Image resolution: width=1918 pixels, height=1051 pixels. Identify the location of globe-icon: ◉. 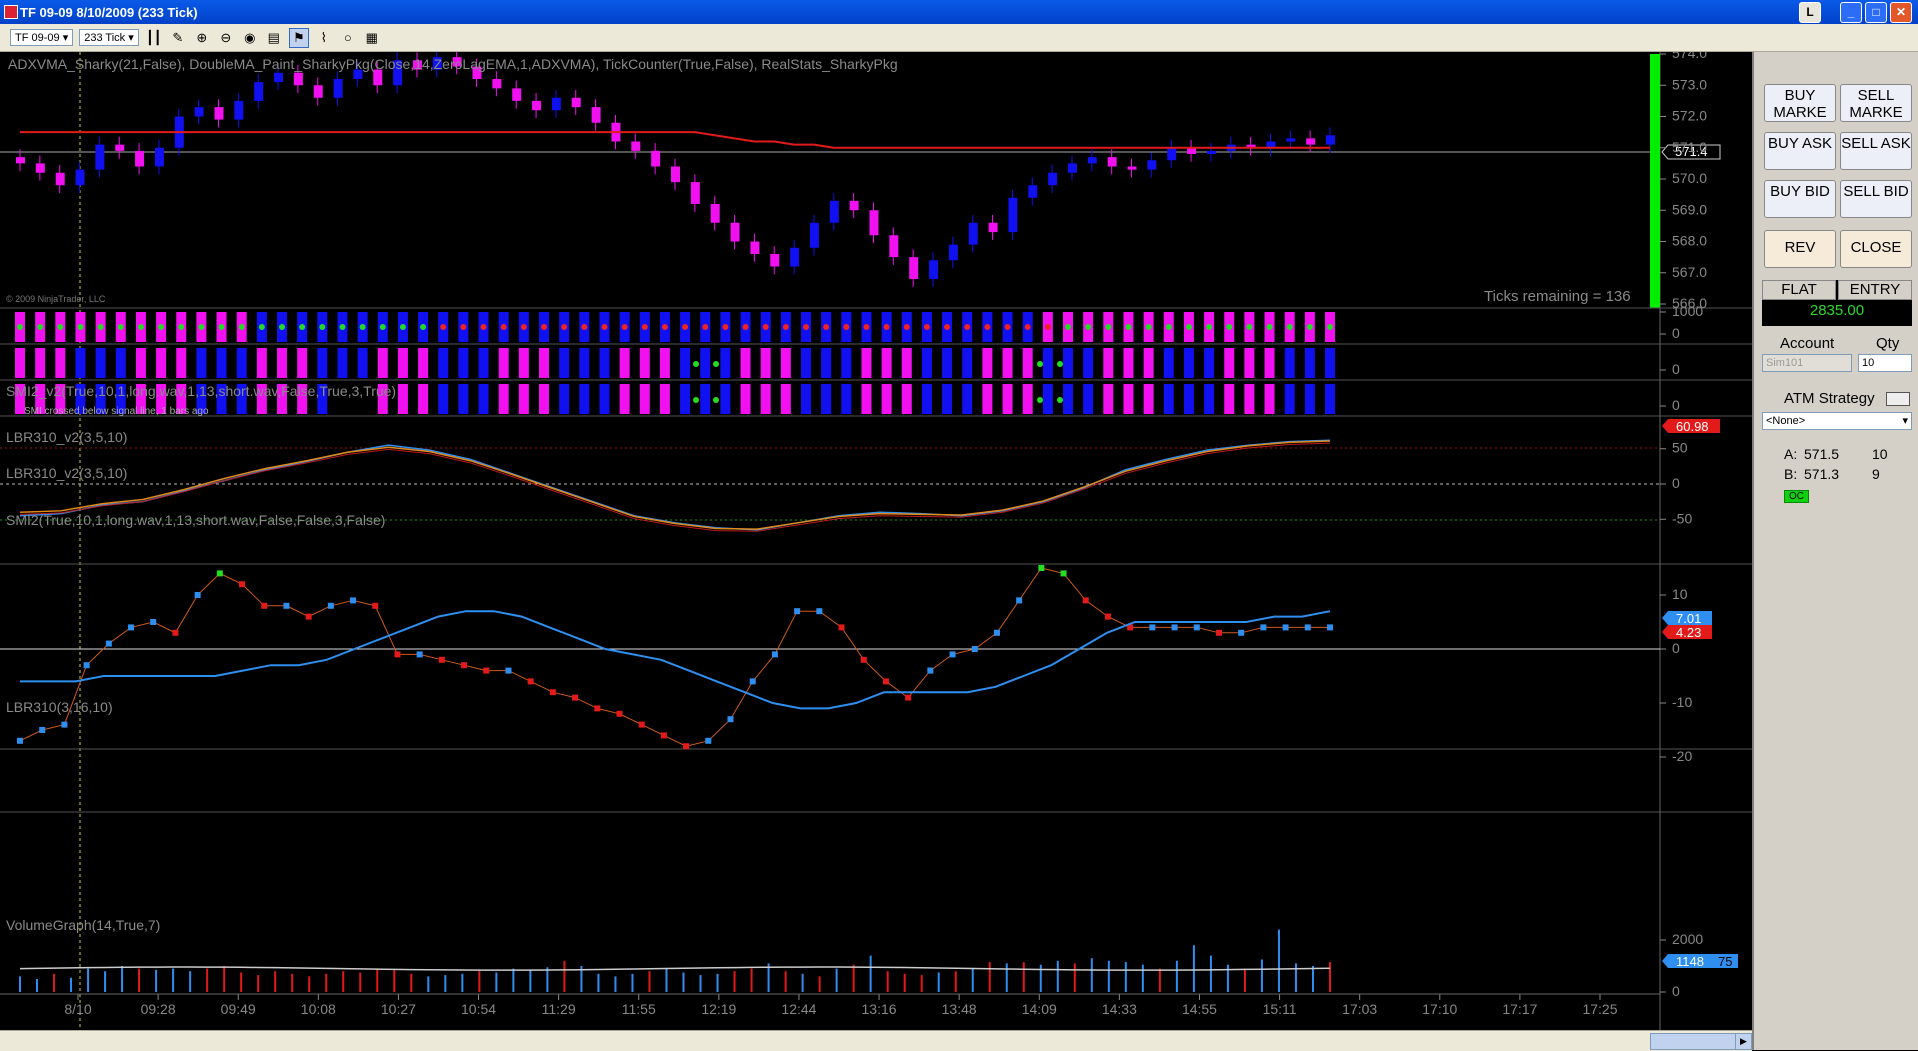
(250, 38).